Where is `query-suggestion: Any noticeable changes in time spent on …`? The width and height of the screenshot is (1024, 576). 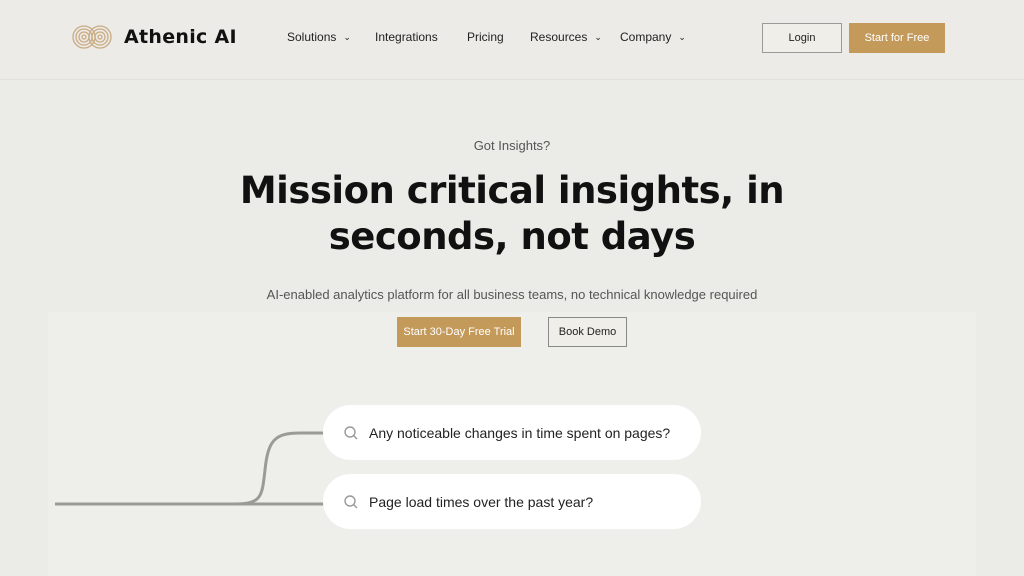
query-suggestion: Any noticeable changes in time spent on … is located at coordinates (512, 432).